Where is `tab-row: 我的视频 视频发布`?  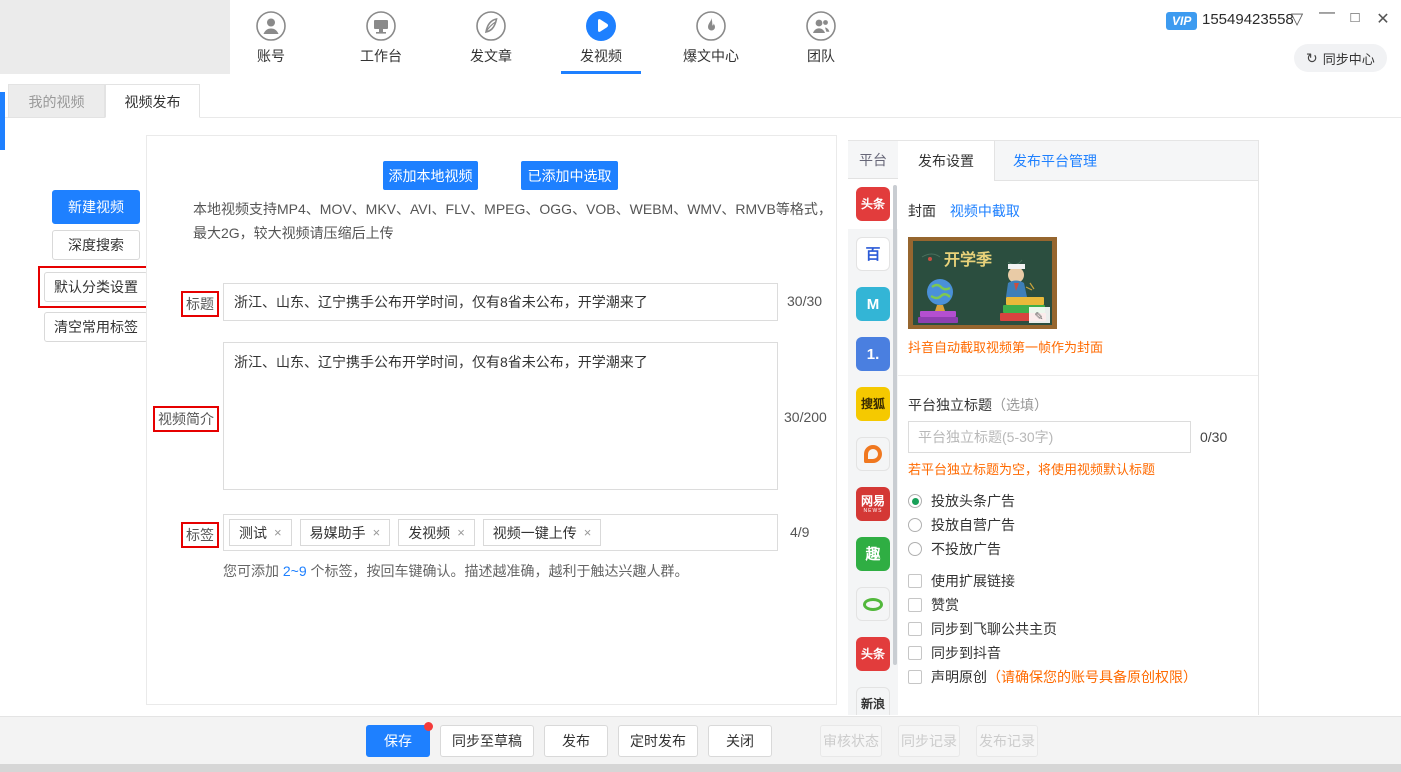
tab-row: 我的视频 视频发布 is located at coordinates (700, 101).